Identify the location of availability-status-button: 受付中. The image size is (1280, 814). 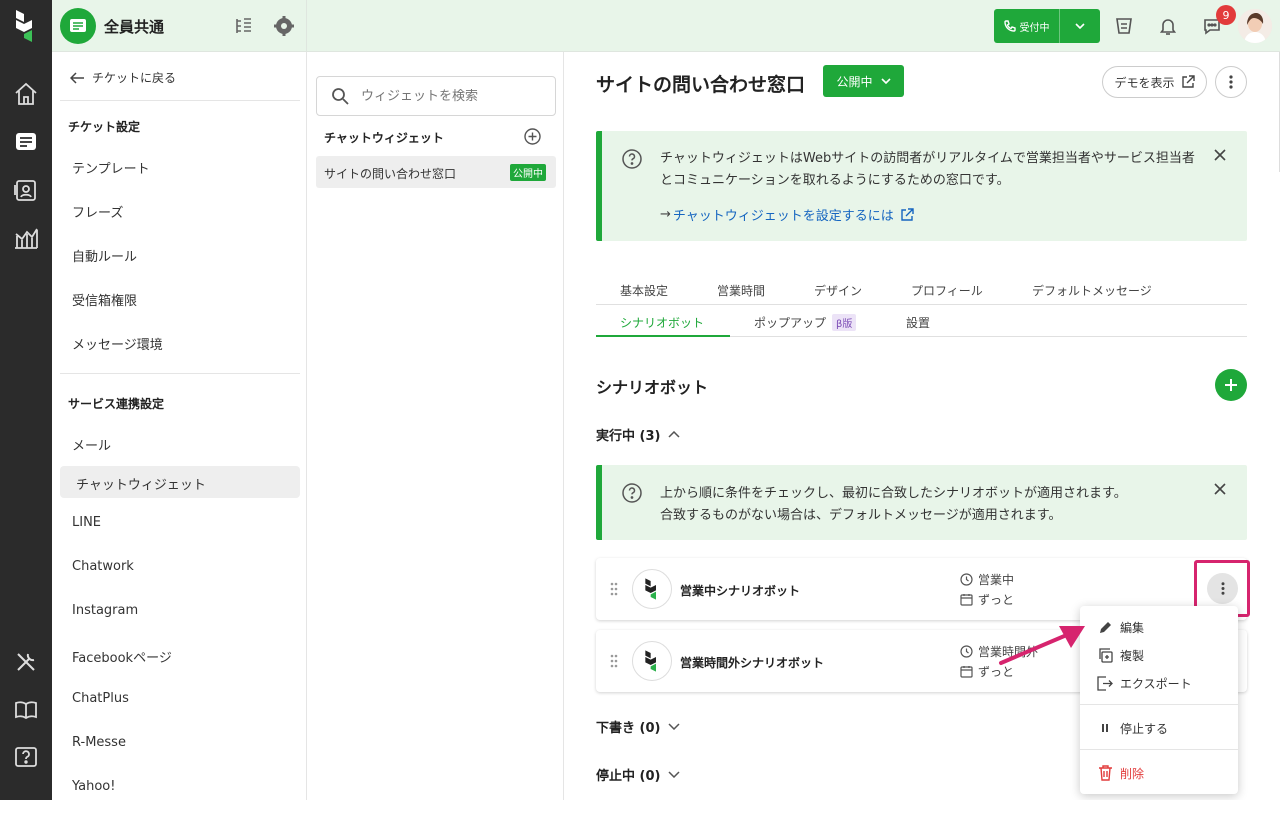
(1047, 26).